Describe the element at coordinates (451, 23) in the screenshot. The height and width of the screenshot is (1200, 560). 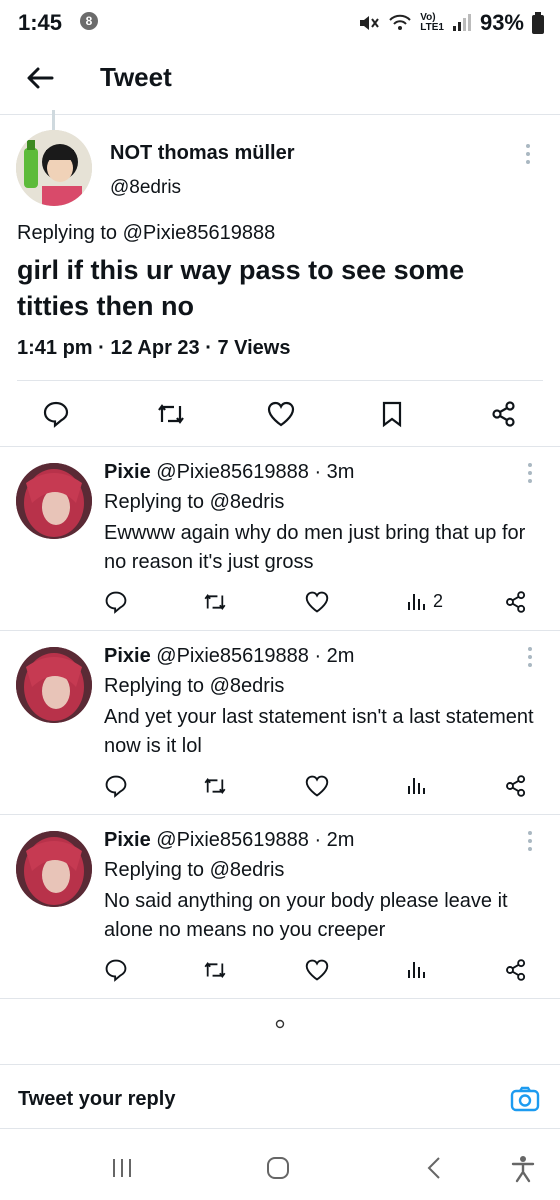
I see `system-icons: Vo) LTE1 93%` at that location.